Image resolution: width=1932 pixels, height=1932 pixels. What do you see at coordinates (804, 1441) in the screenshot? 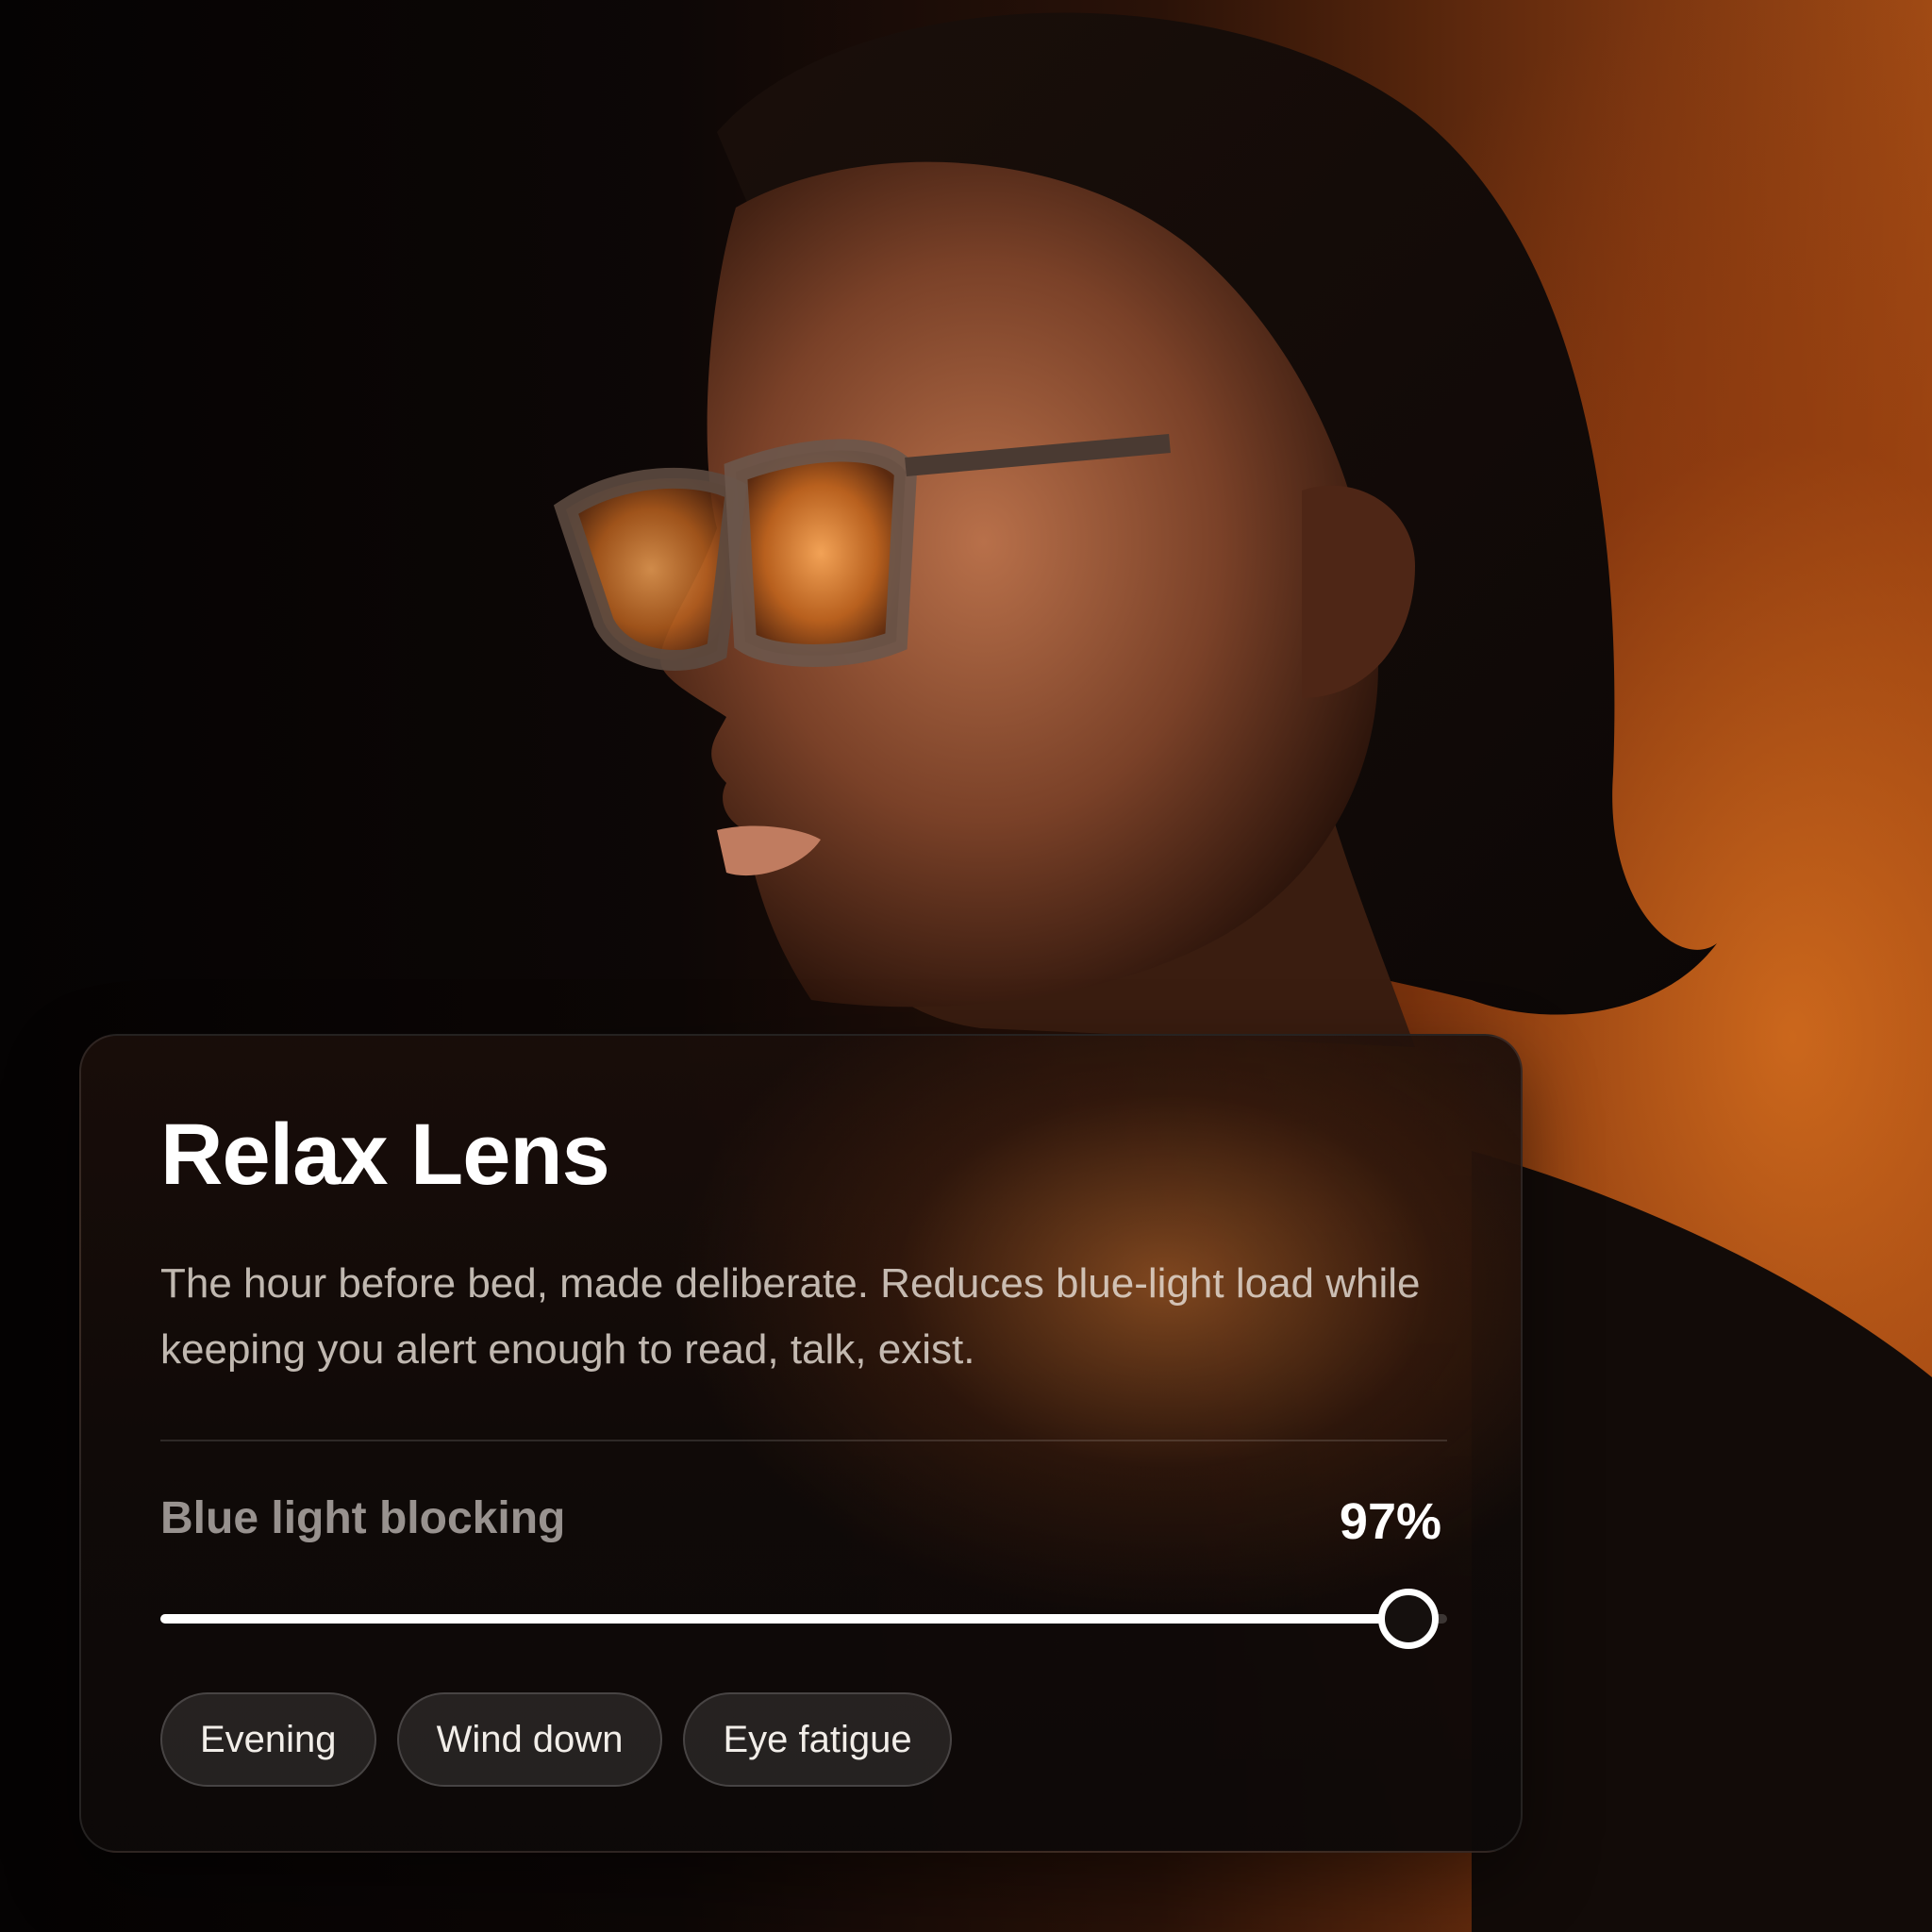
I see `card-divider` at bounding box center [804, 1441].